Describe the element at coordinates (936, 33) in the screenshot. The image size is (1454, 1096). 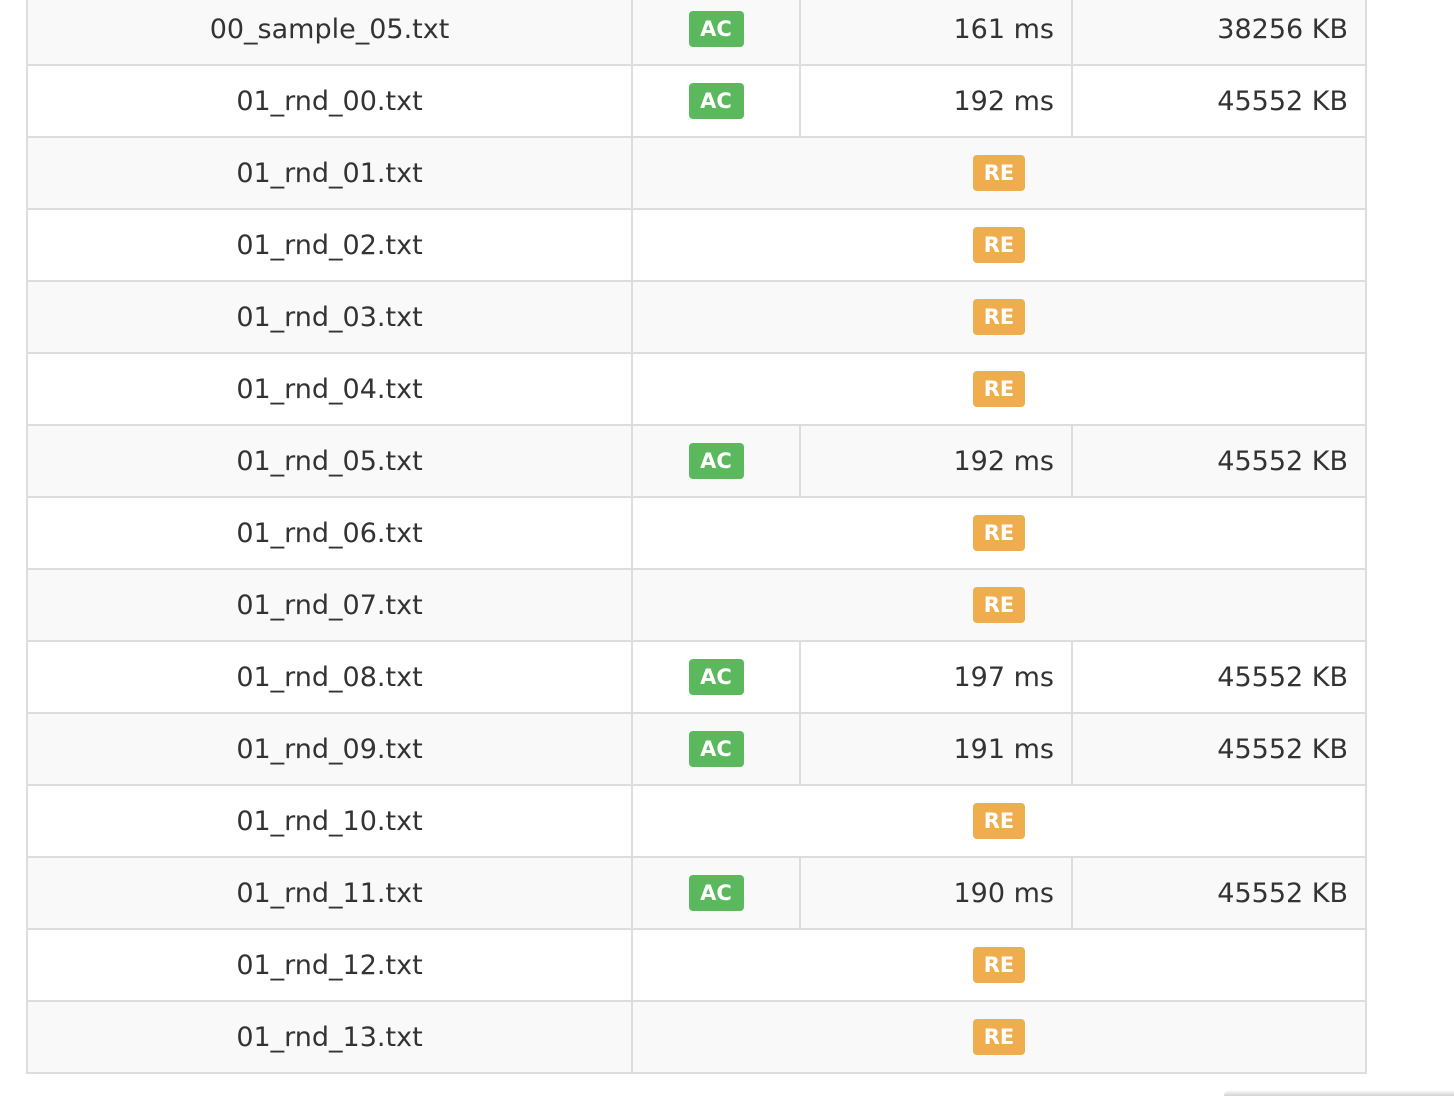
I see `exec-time: 161 ms` at that location.